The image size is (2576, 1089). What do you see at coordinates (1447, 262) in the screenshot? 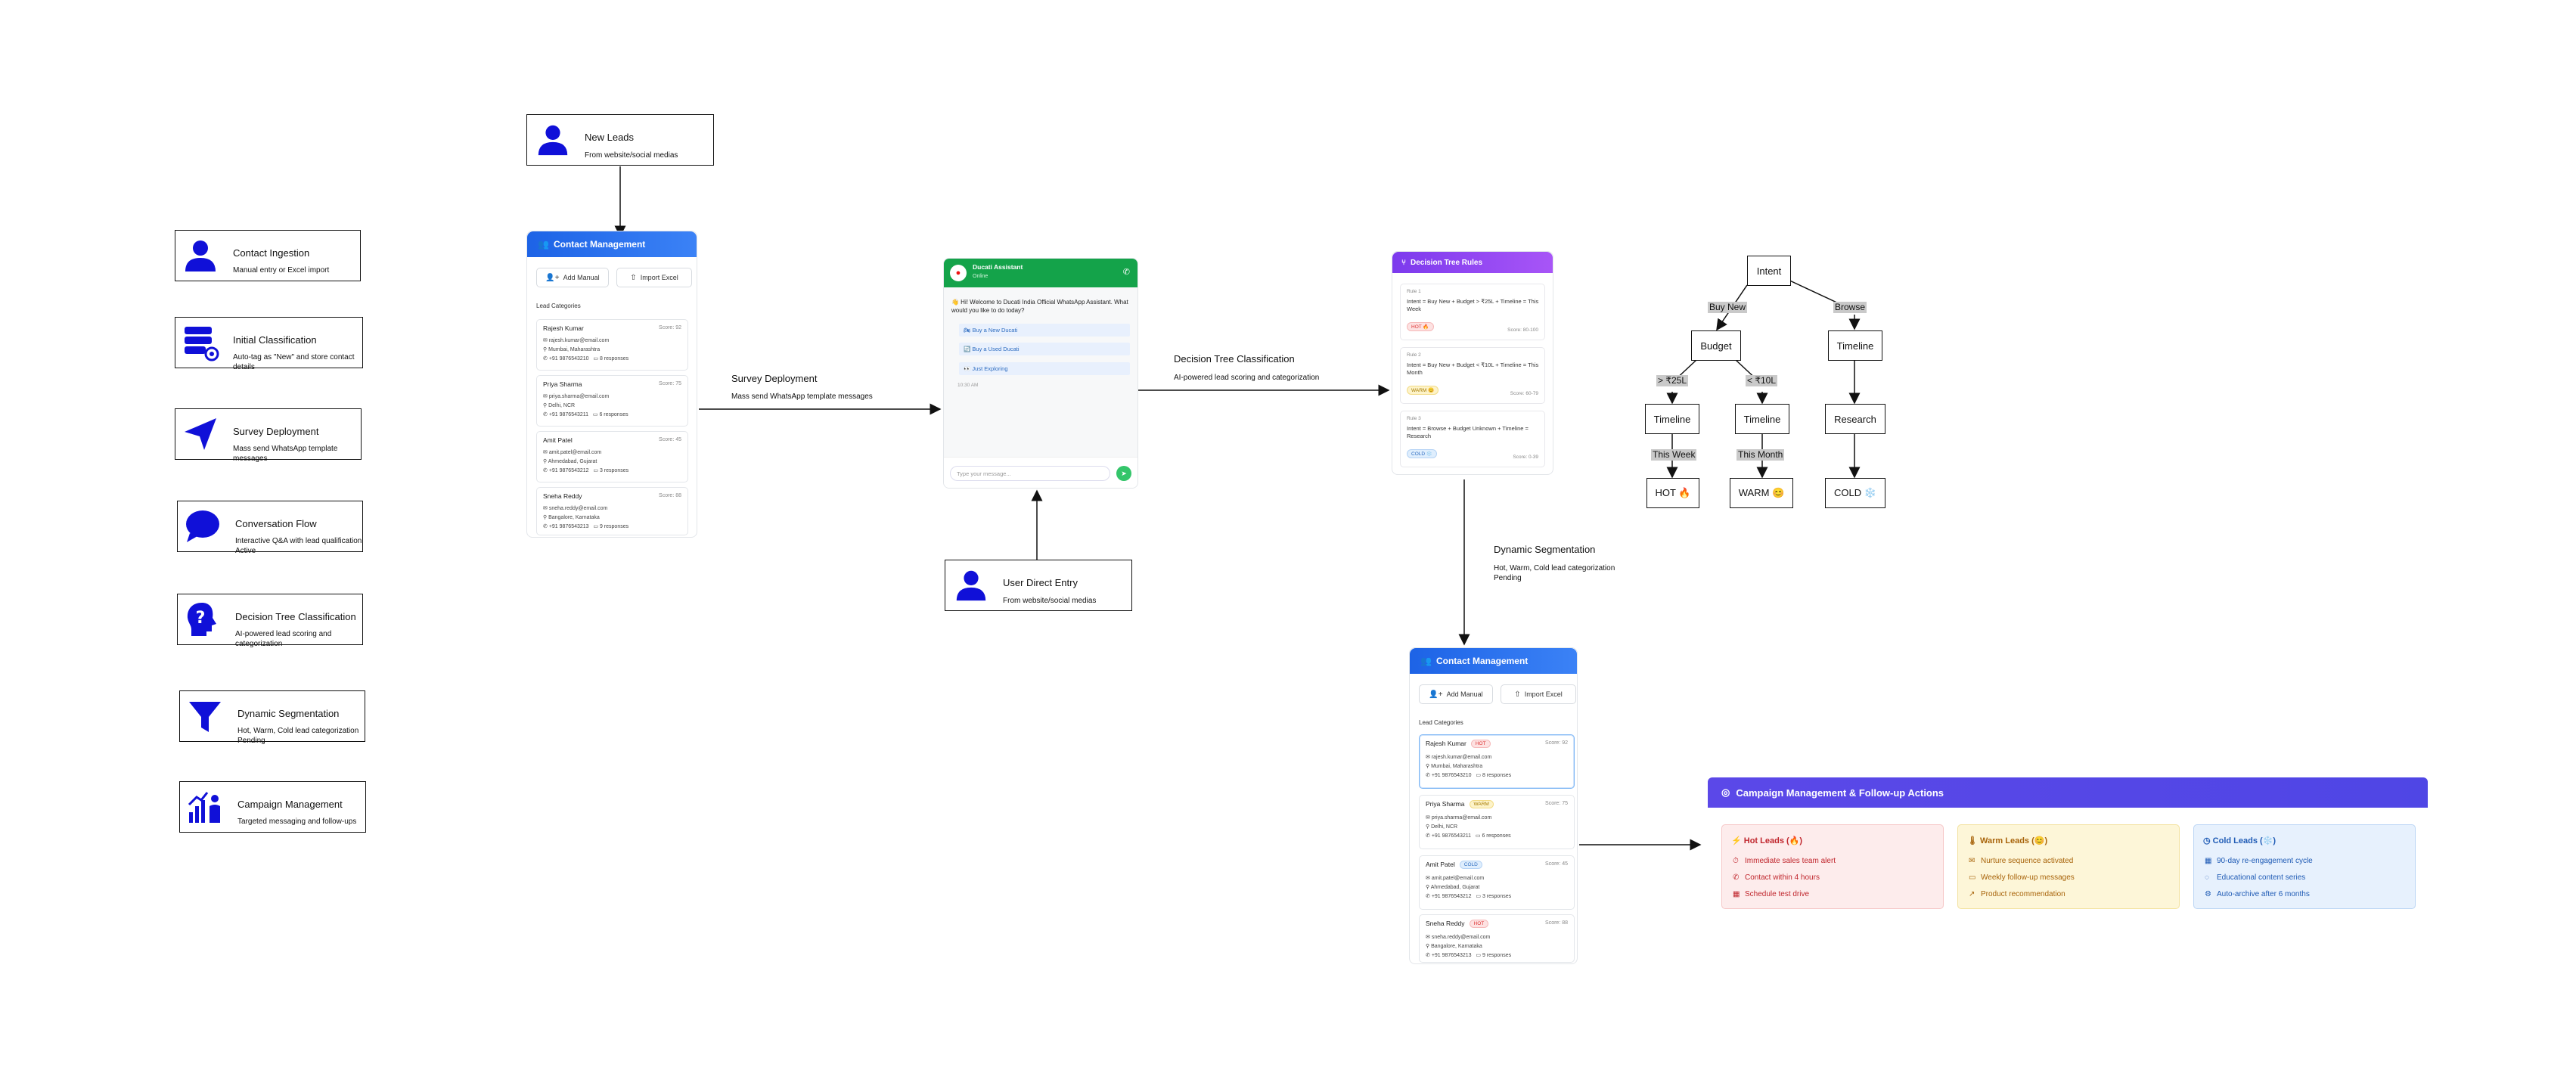
I see `rules-title: Decision Tree Rules` at bounding box center [1447, 262].